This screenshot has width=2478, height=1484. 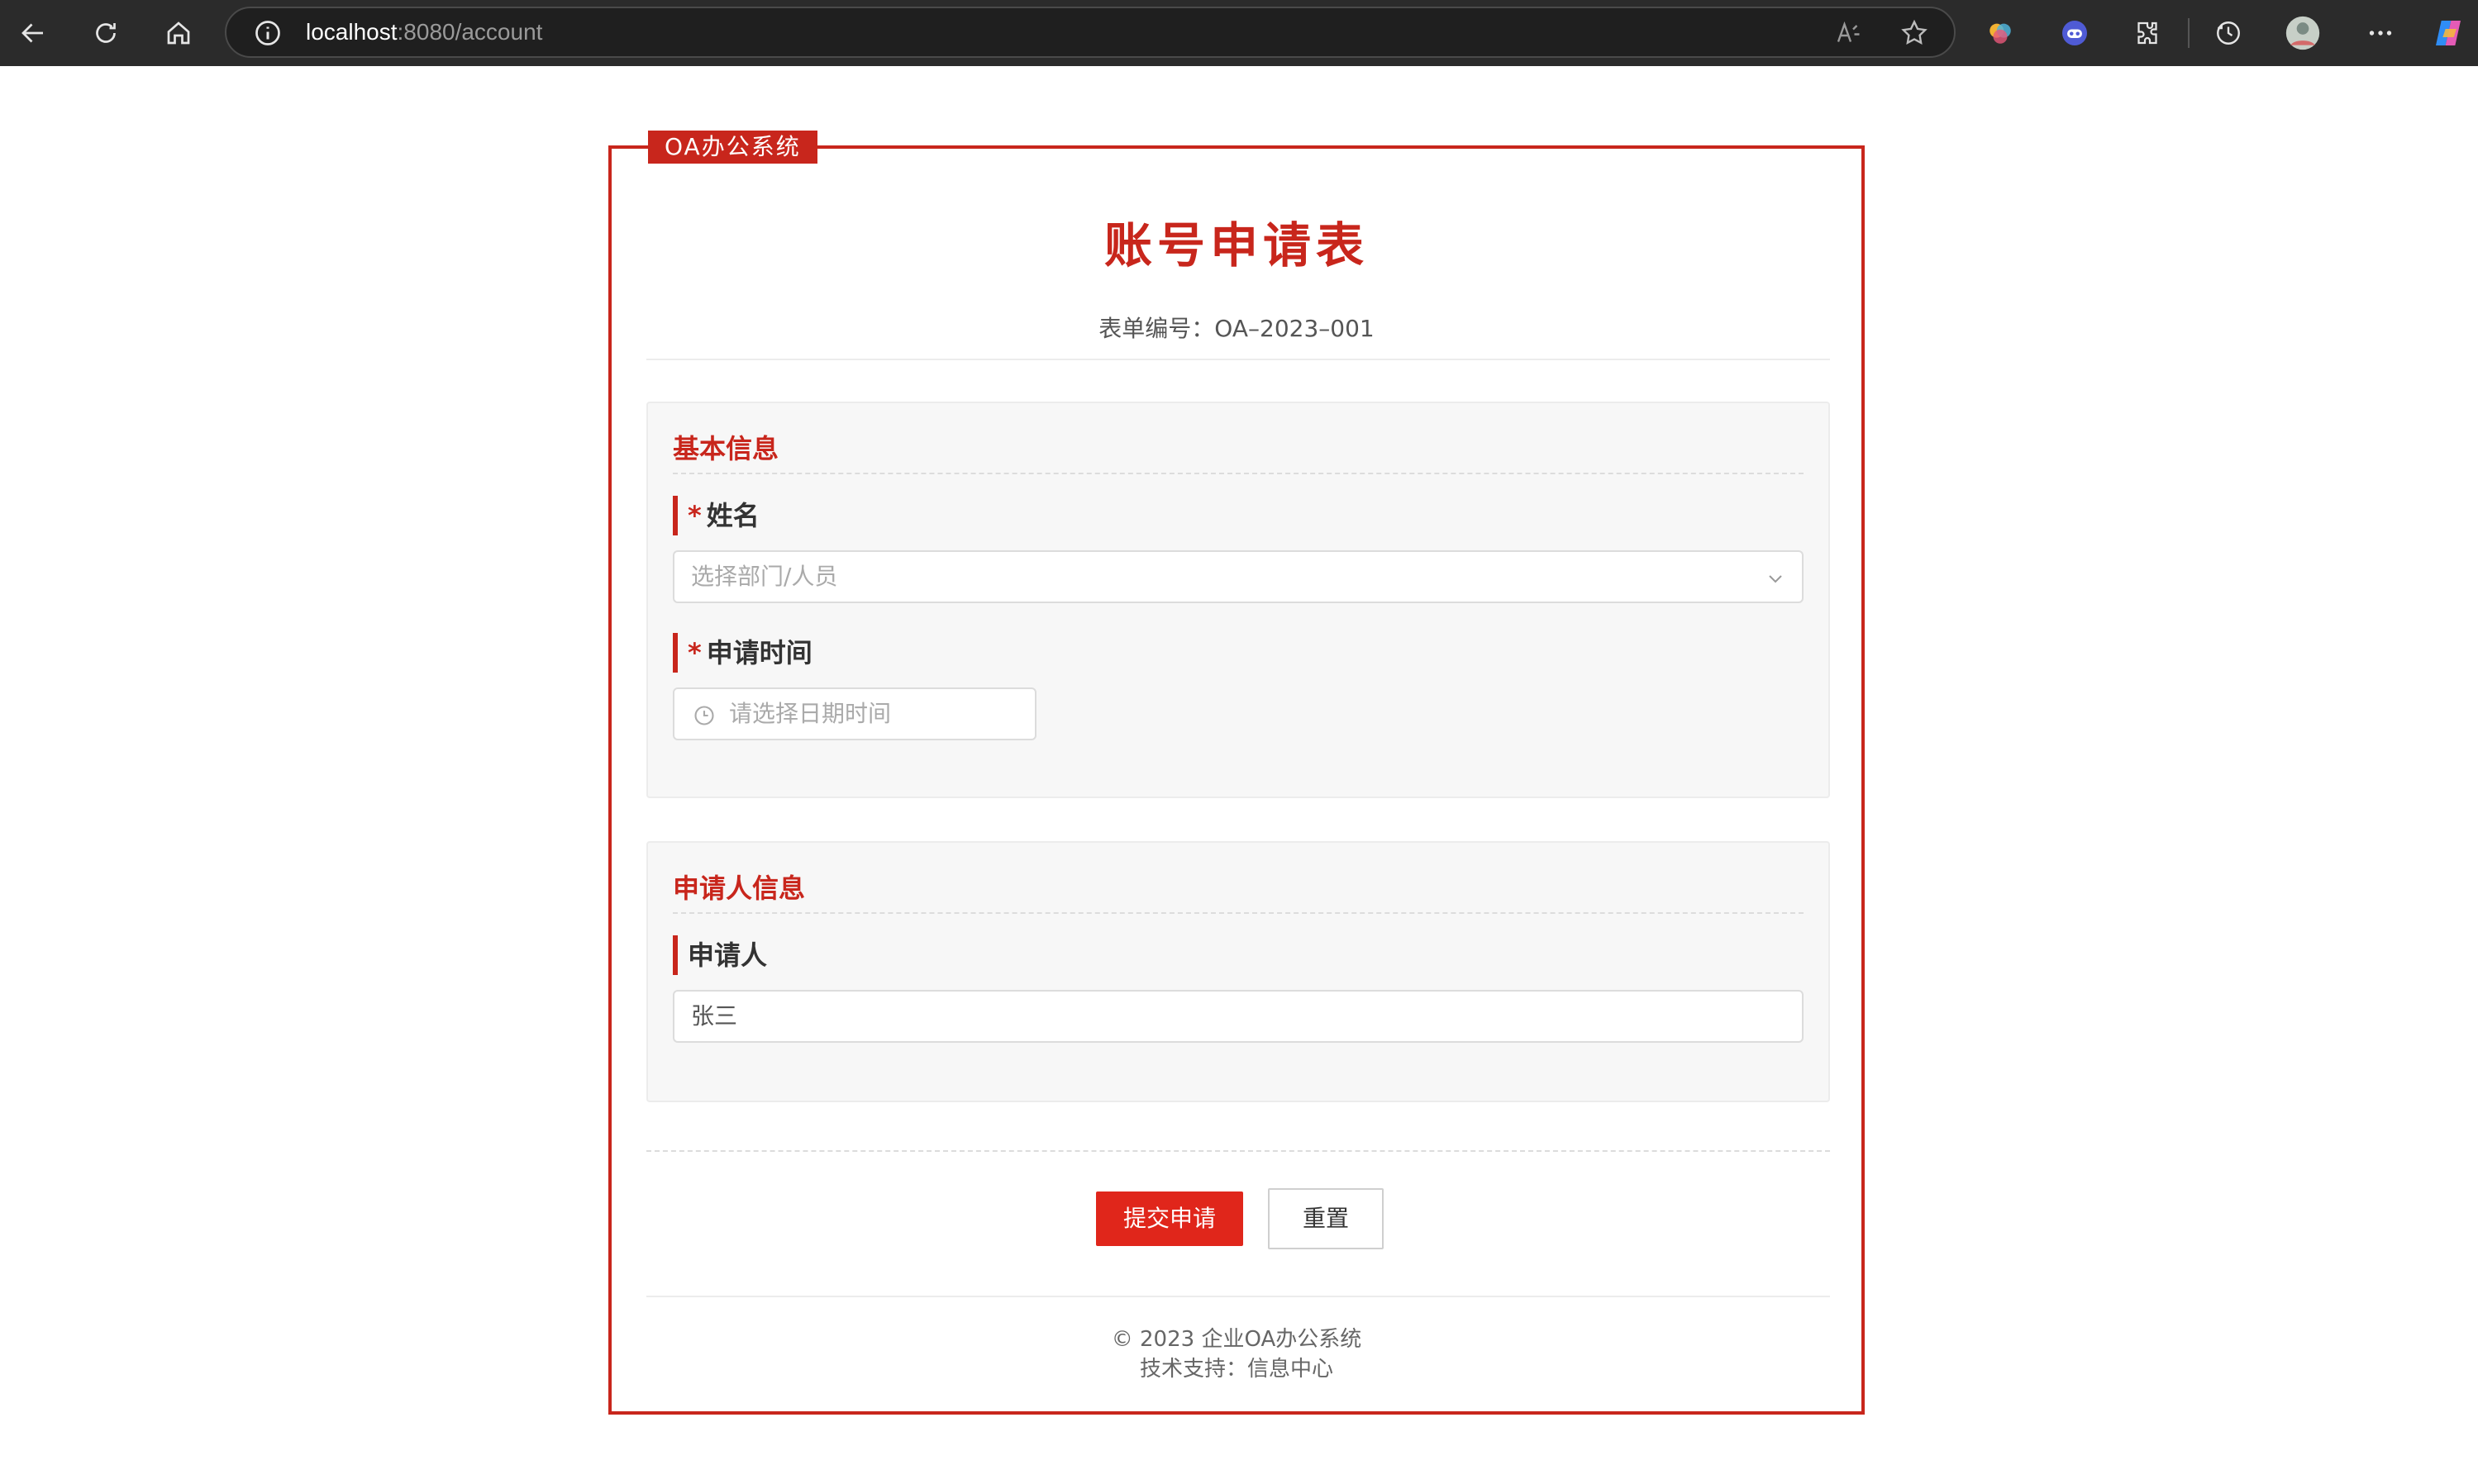 I want to click on history-icon, so click(x=2228, y=33).